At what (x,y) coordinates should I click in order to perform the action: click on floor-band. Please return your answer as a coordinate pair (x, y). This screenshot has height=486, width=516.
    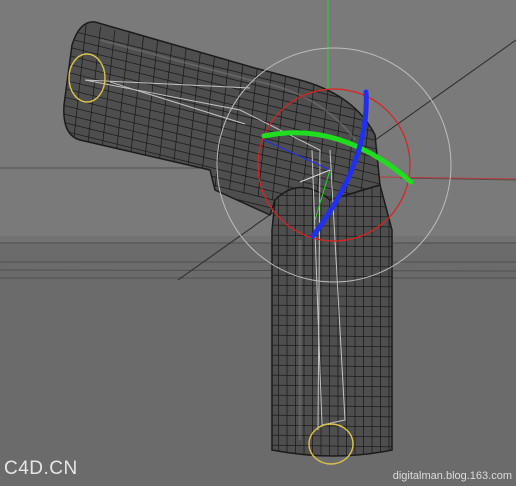
    Looking at the image, I should click on (258, 239).